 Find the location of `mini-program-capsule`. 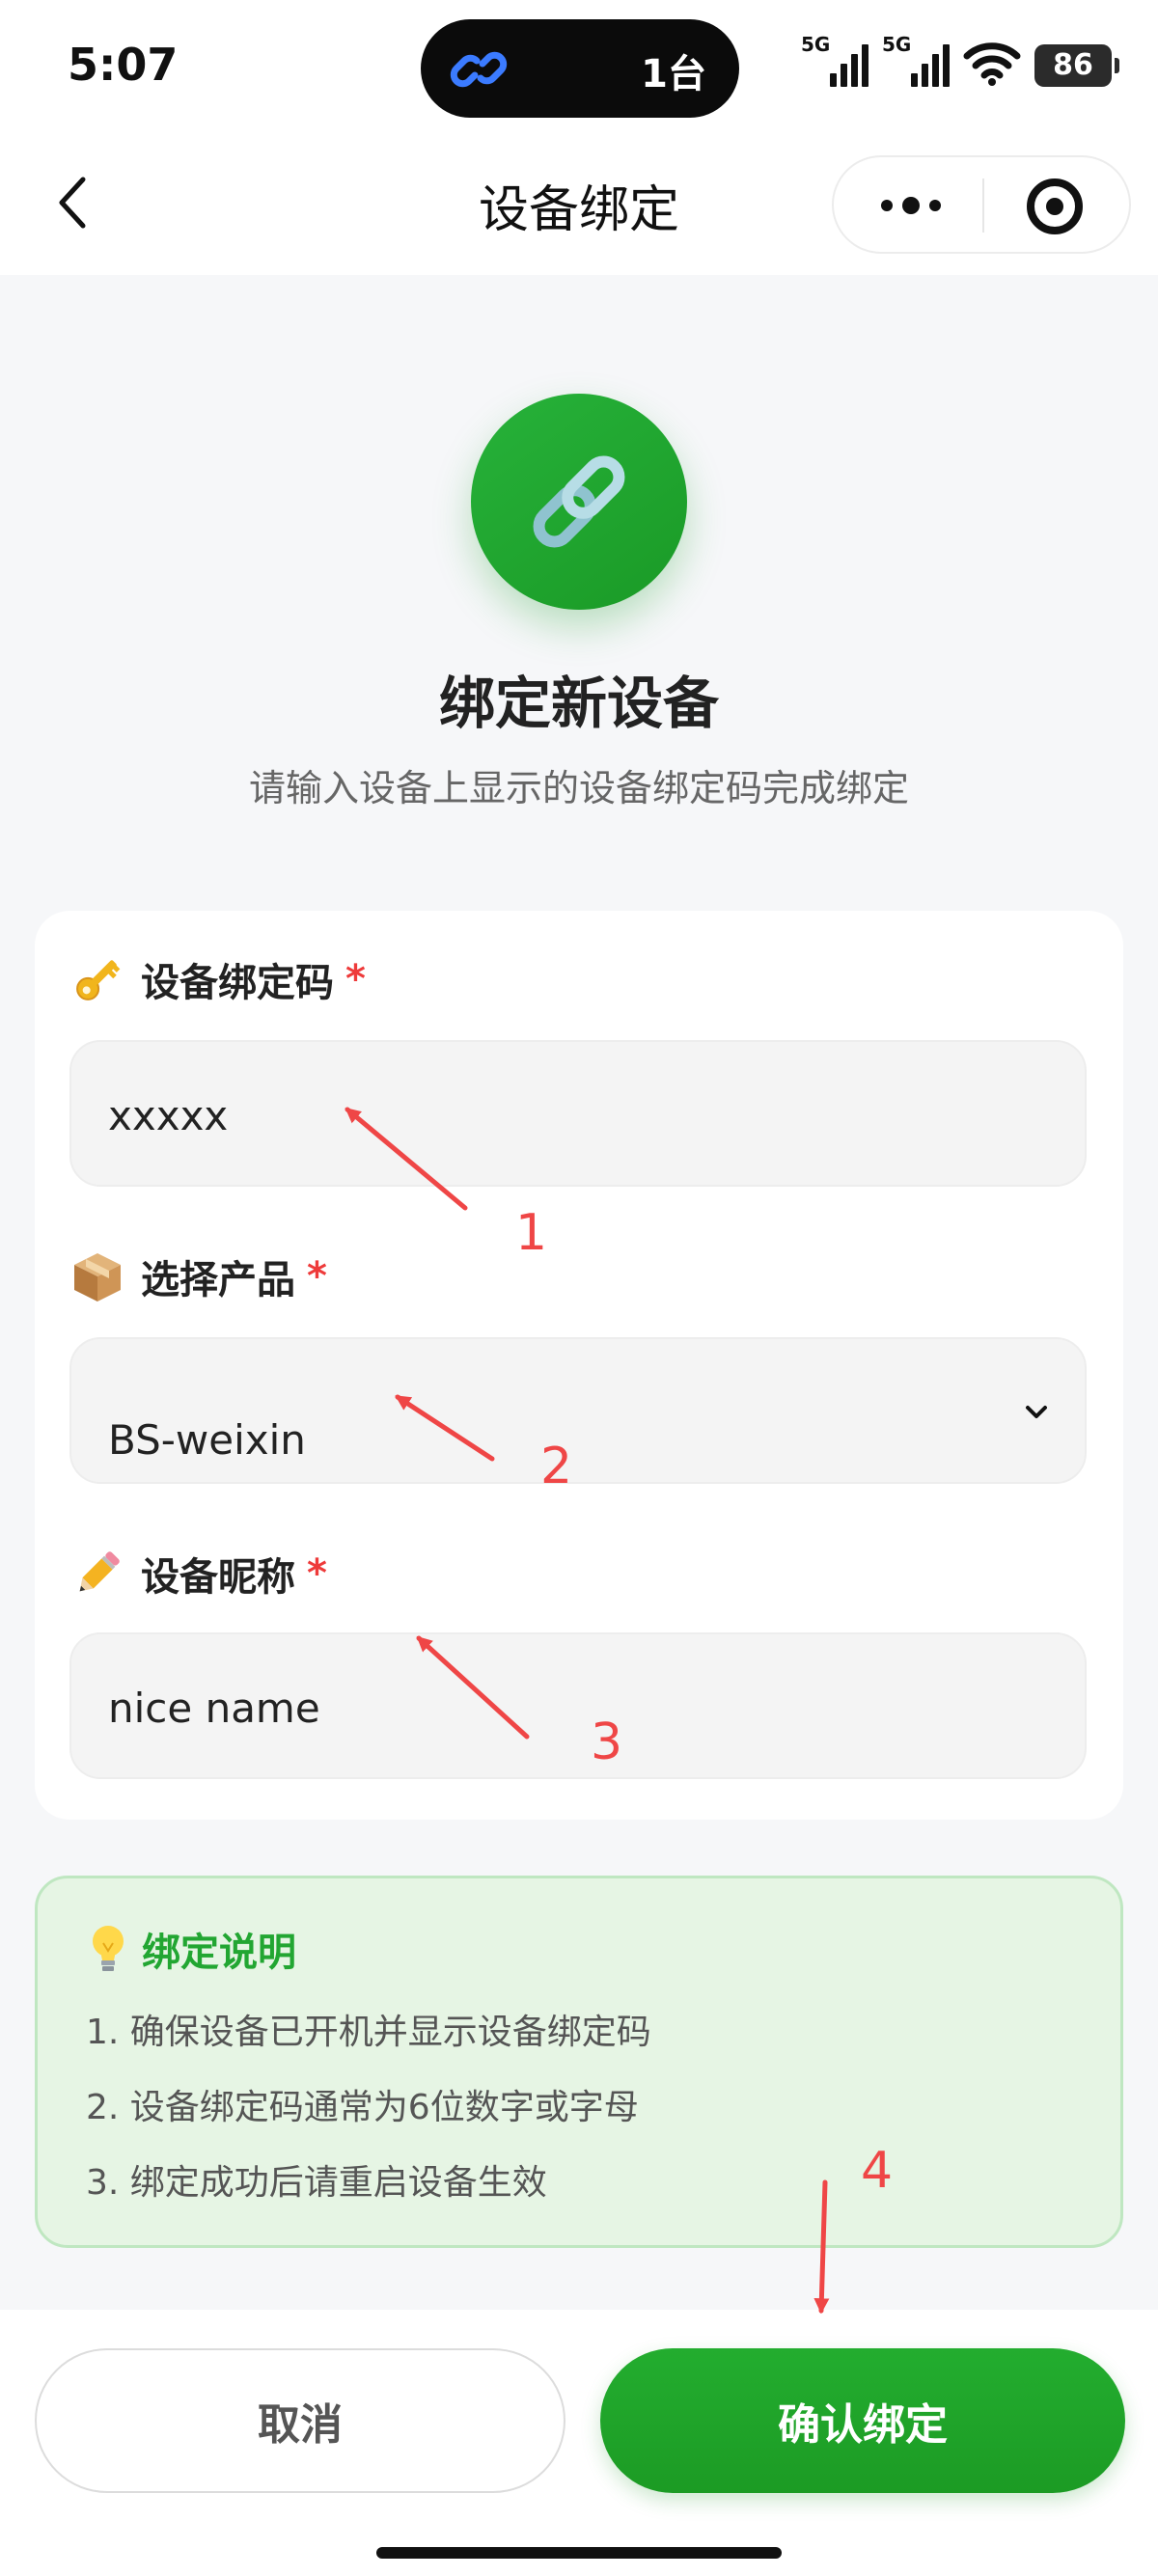

mini-program-capsule is located at coordinates (981, 204).